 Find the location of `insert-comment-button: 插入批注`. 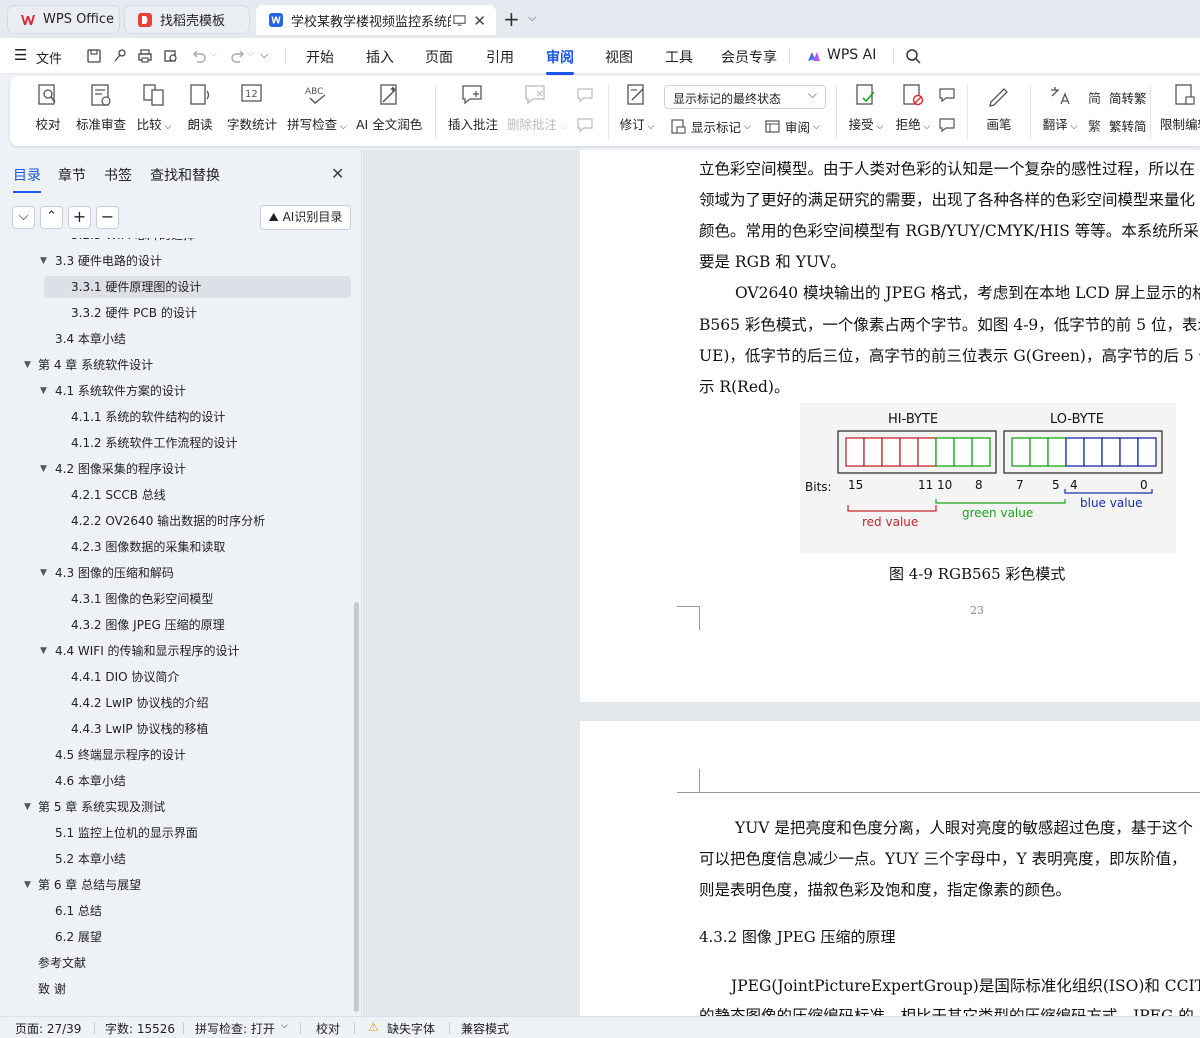

insert-comment-button: 插入批注 is located at coordinates (473, 107).